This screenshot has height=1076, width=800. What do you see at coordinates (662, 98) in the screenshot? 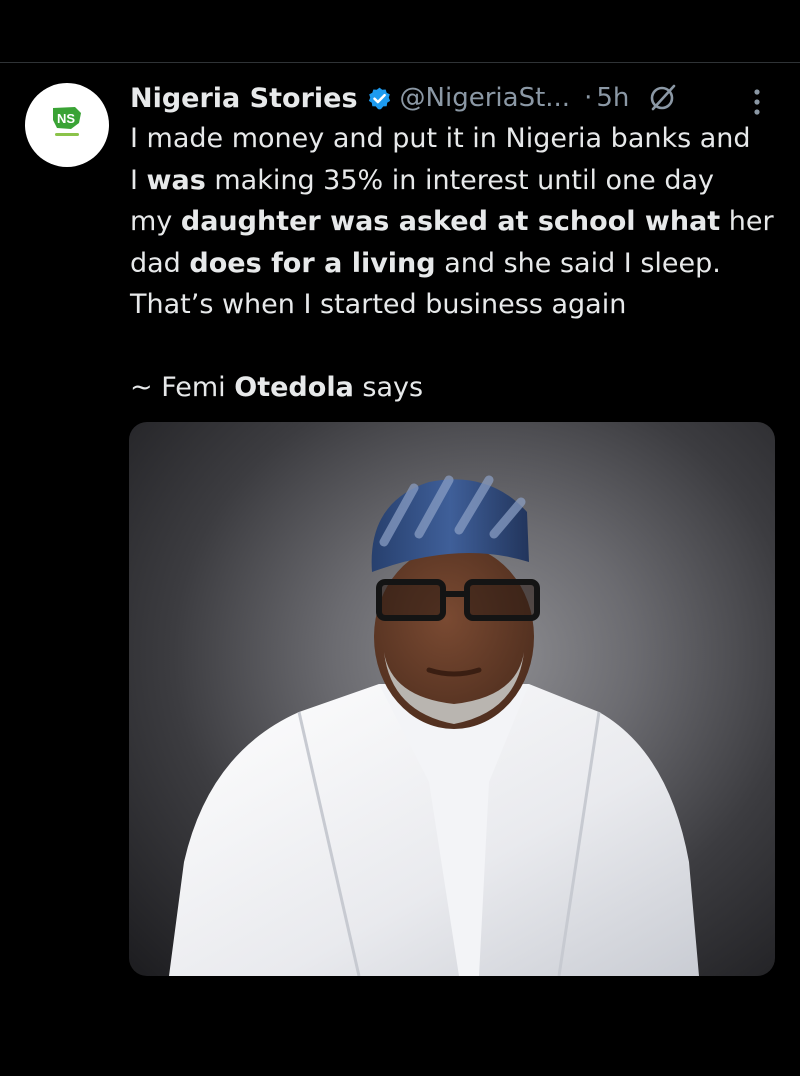
I see `grok-icon` at bounding box center [662, 98].